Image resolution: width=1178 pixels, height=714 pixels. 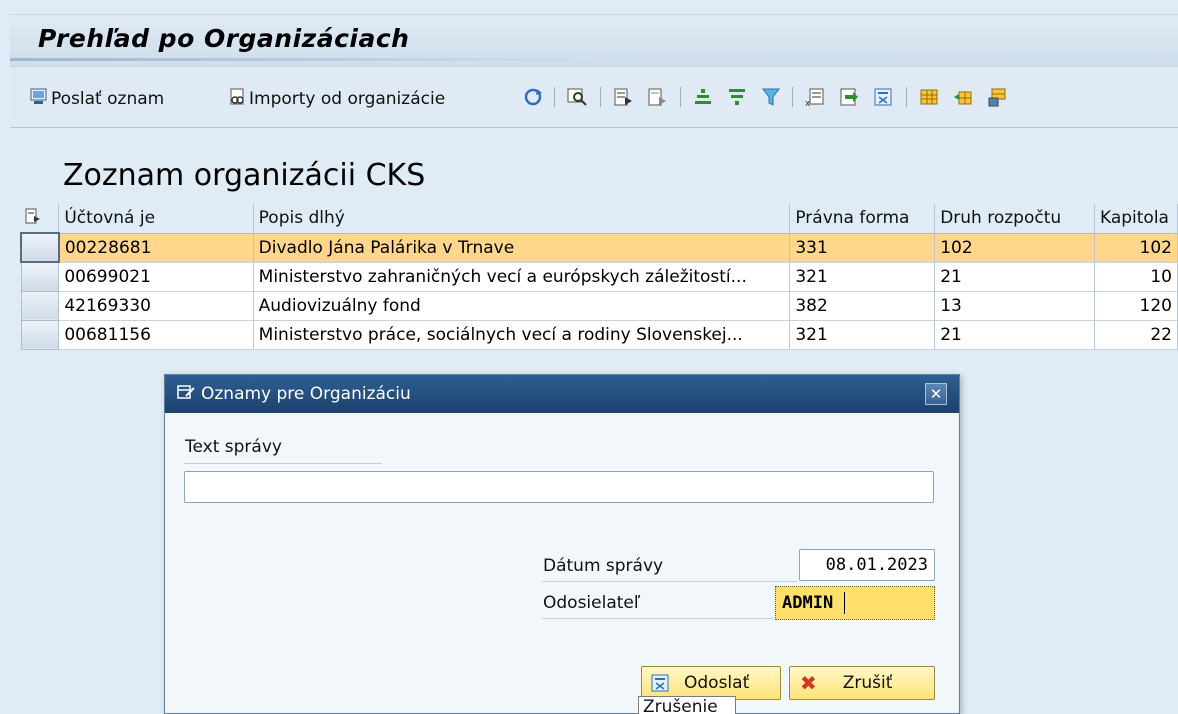 What do you see at coordinates (1136, 335) in the screenshot?
I see `cell-kapitola: 22` at bounding box center [1136, 335].